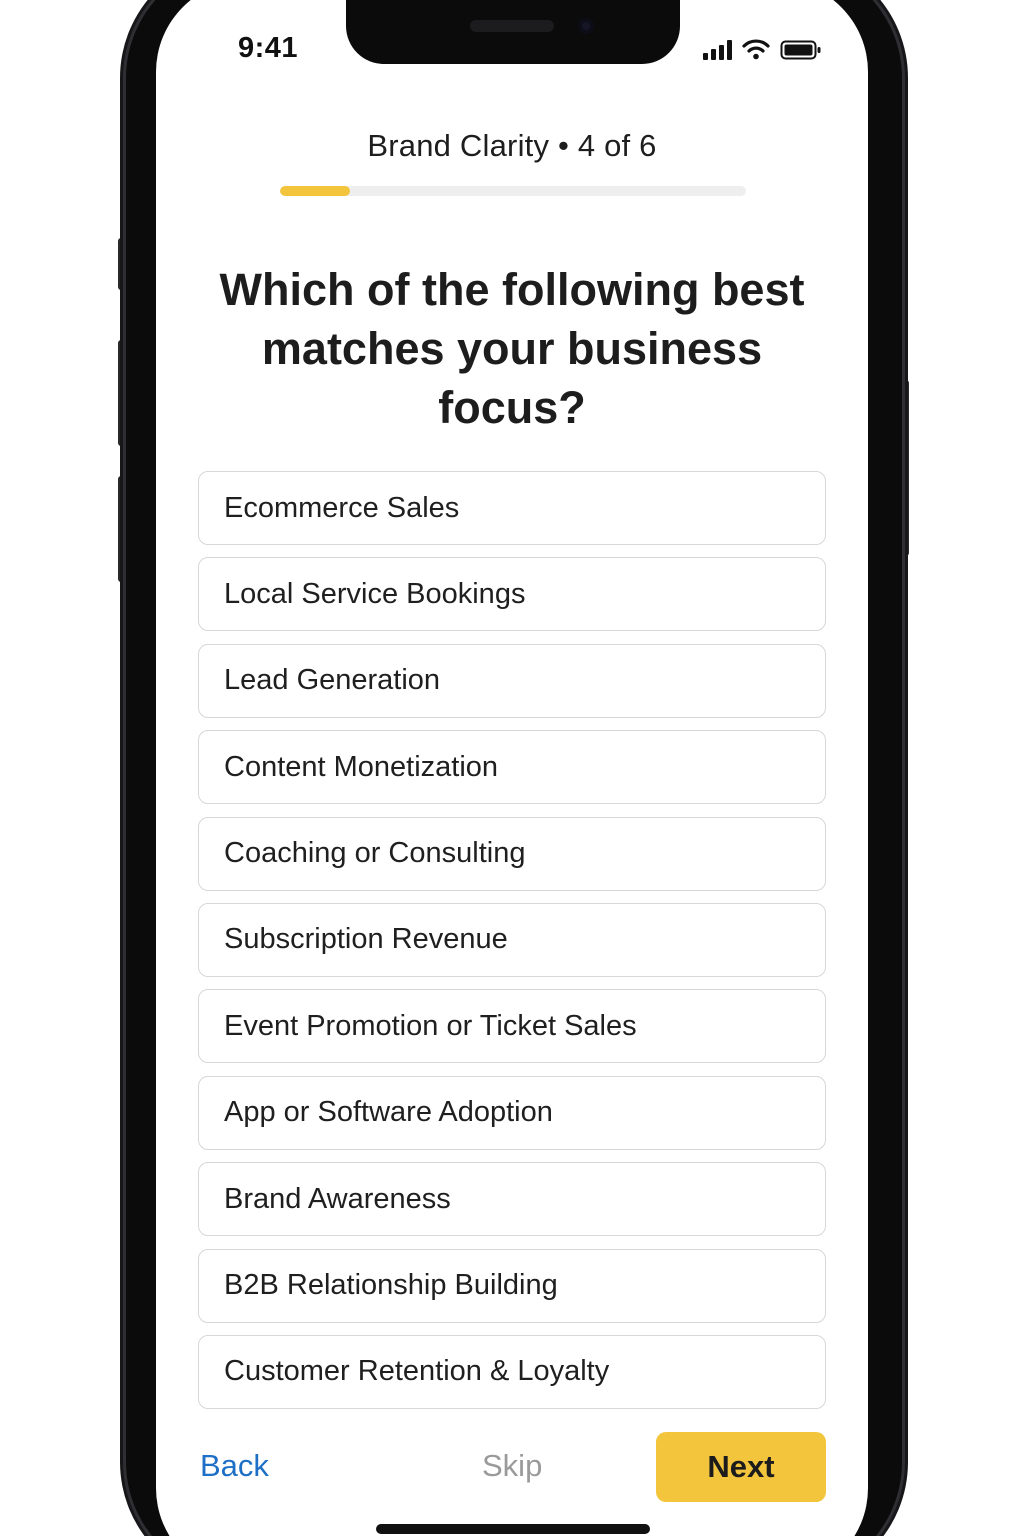  Describe the element at coordinates (512, 1466) in the screenshot. I see `skip-button: Skip` at that location.